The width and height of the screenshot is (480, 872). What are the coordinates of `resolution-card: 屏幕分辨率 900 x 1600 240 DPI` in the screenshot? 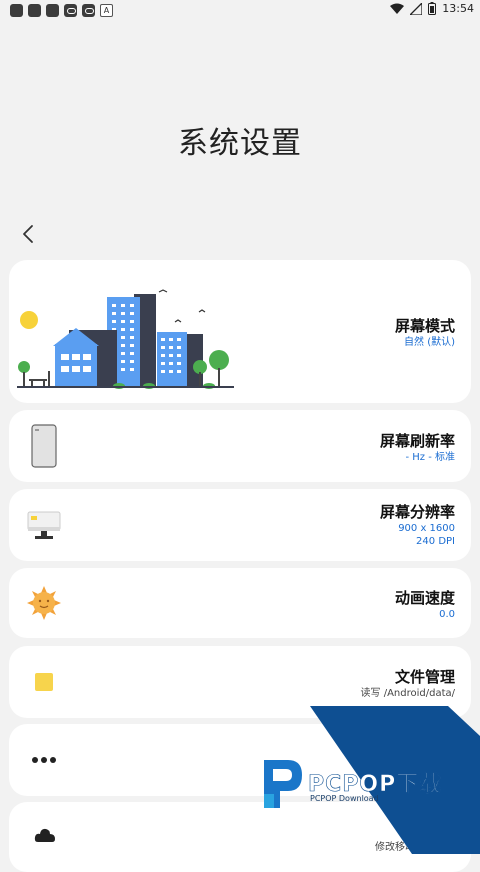 It's located at (240, 525).